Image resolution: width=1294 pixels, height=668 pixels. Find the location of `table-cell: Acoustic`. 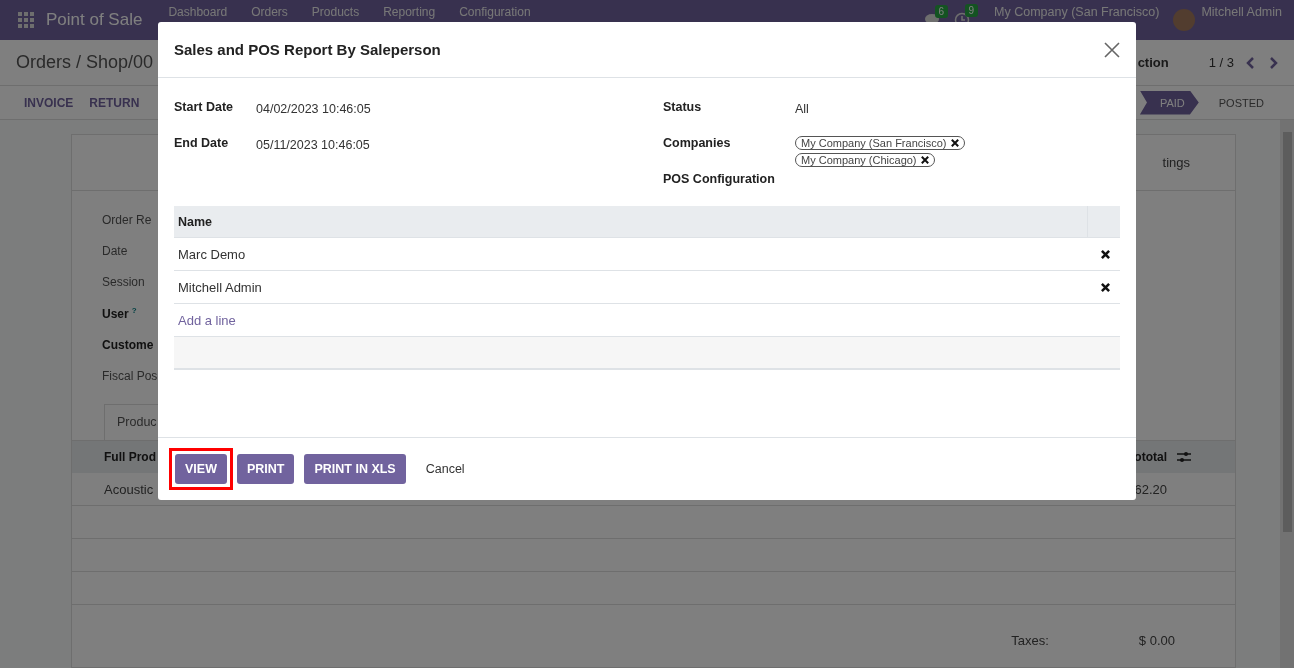

table-cell: Acoustic is located at coordinates (129, 489).